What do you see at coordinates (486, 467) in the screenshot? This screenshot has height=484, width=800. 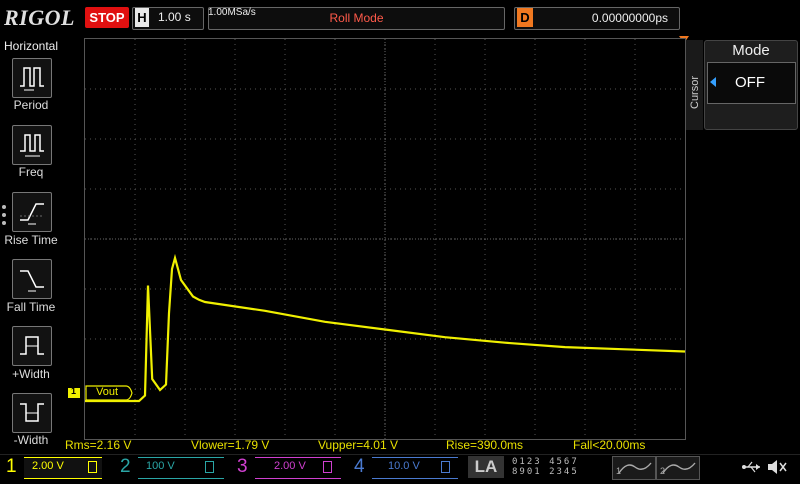 I see `logic-analyzer-button: LA` at bounding box center [486, 467].